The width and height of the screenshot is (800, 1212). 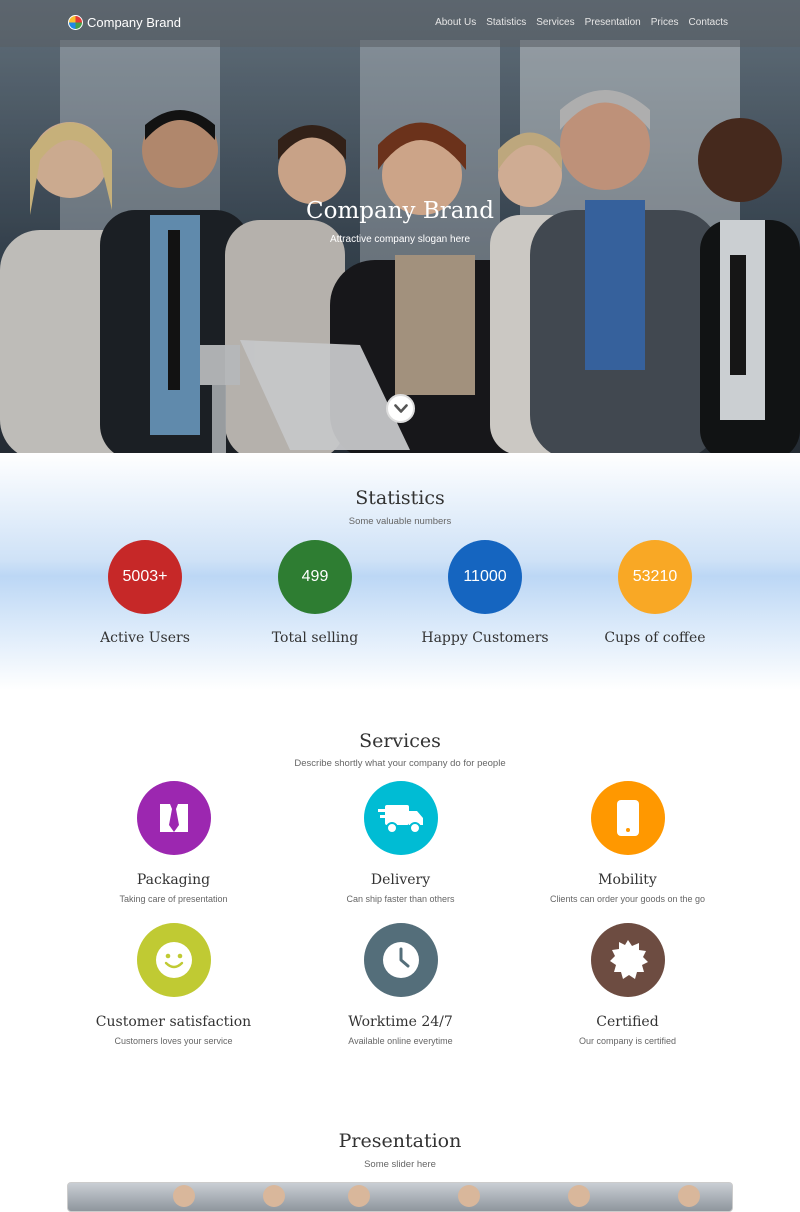 I want to click on service-description: Clients can order your goods on the go, so click(x=627, y=899).